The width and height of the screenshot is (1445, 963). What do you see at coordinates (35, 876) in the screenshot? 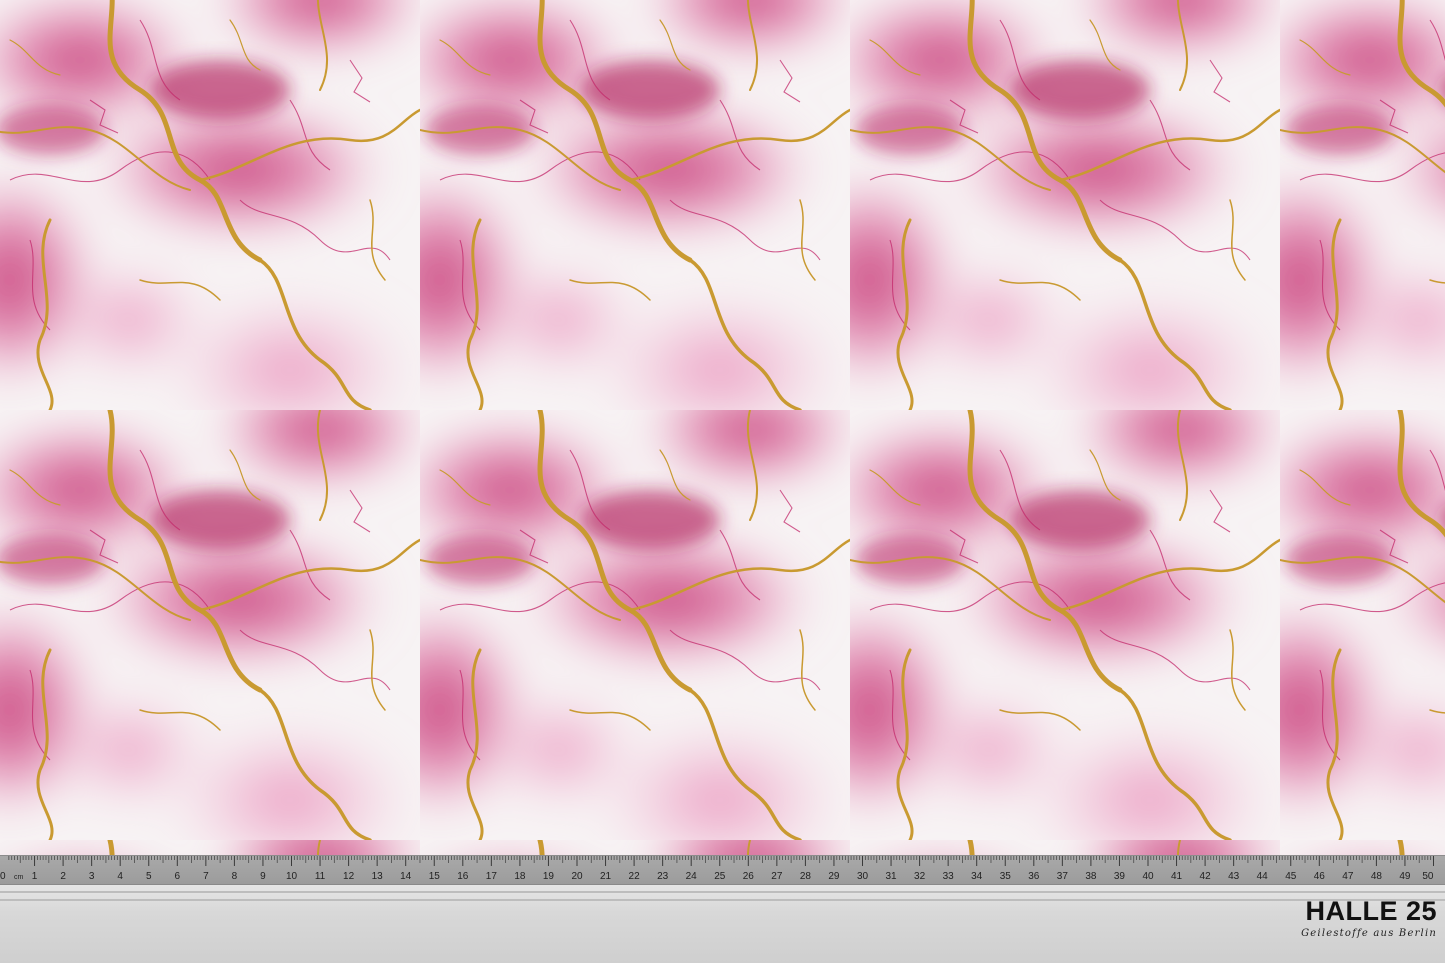
I see `ruler-label: 1` at bounding box center [35, 876].